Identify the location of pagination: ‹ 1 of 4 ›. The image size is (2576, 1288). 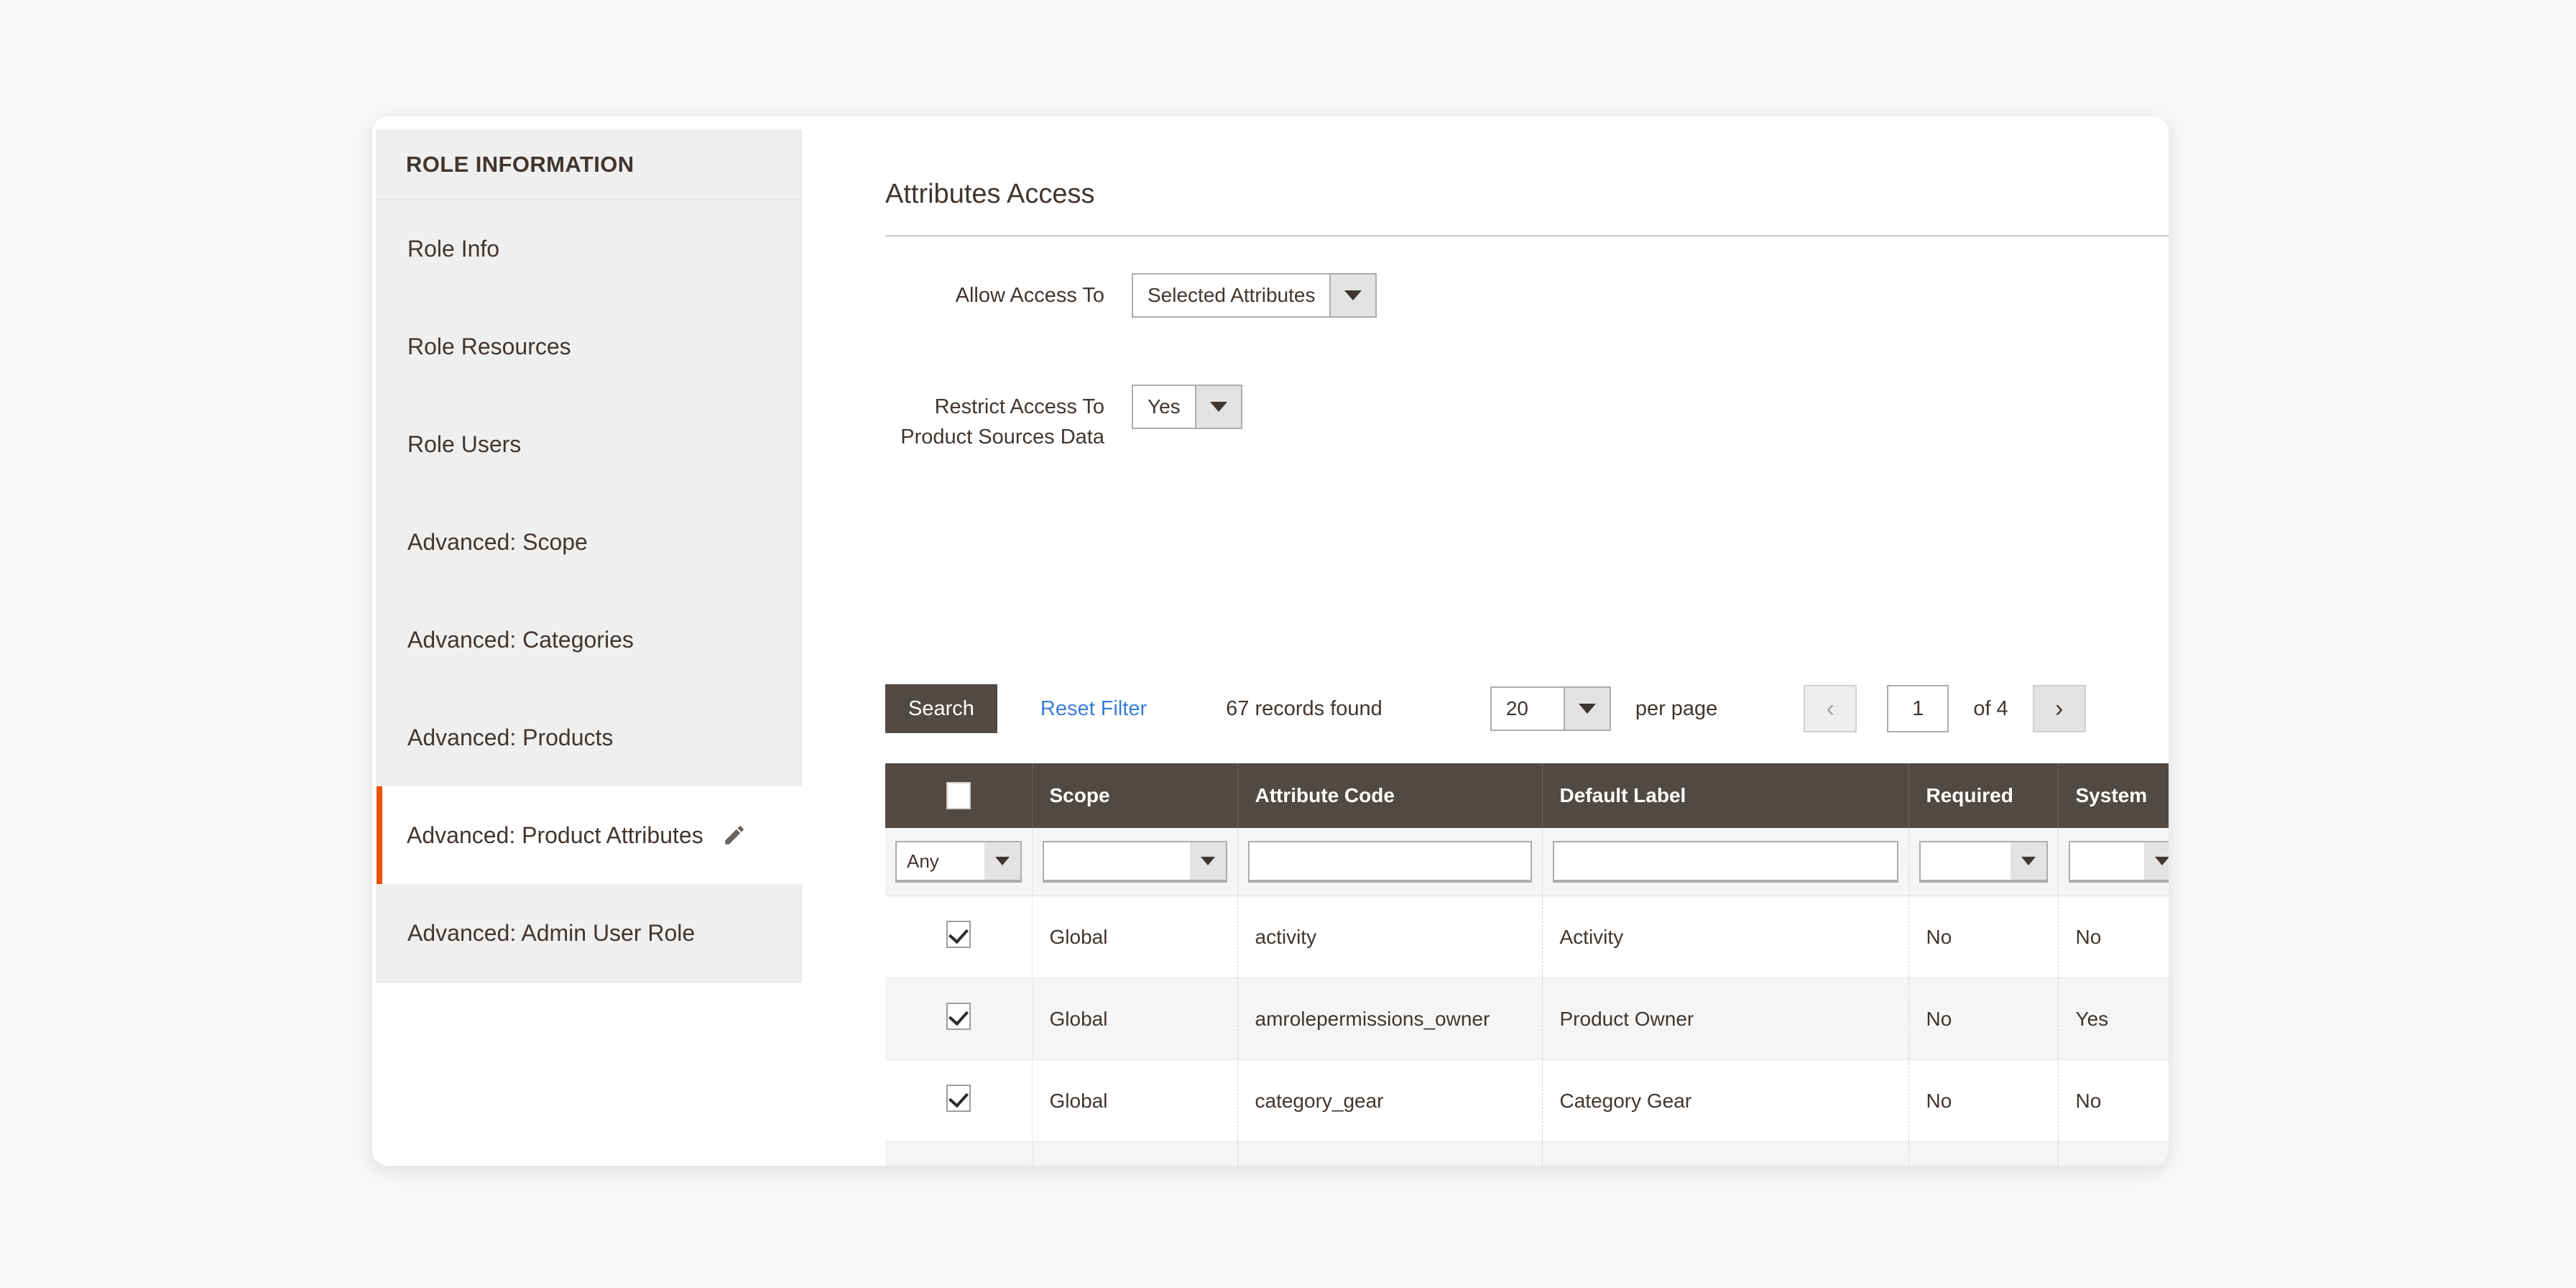
(1945, 708).